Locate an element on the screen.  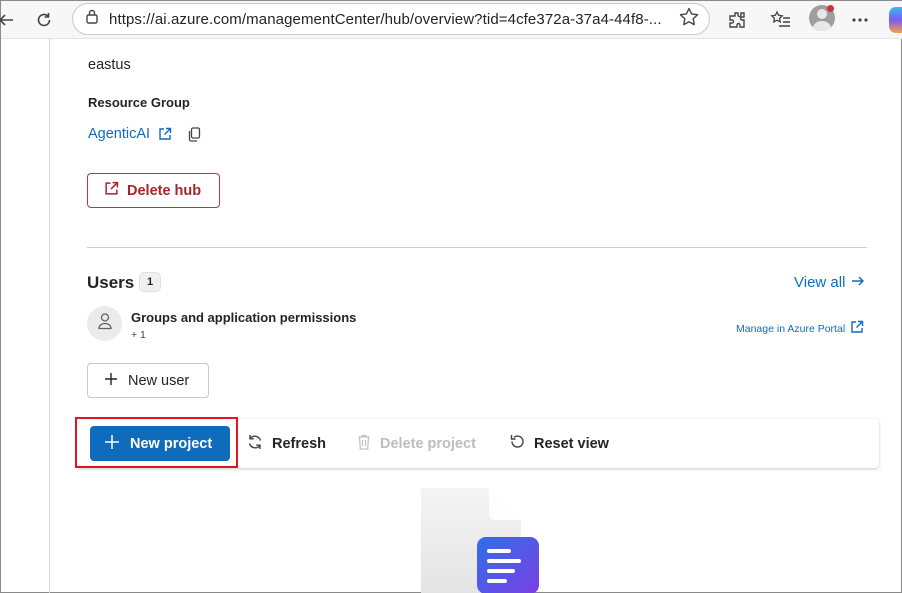
group-avatar is located at coordinates (104, 323).